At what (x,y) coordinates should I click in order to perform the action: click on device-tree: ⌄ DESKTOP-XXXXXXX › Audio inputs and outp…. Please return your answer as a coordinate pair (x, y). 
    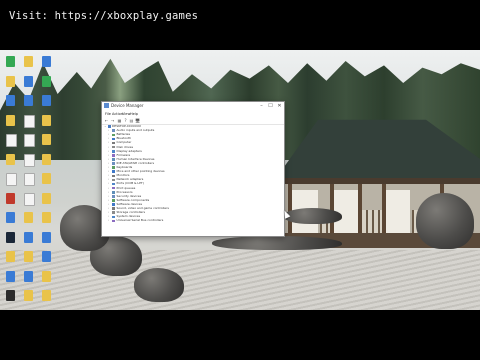
    Looking at the image, I should click on (192, 178).